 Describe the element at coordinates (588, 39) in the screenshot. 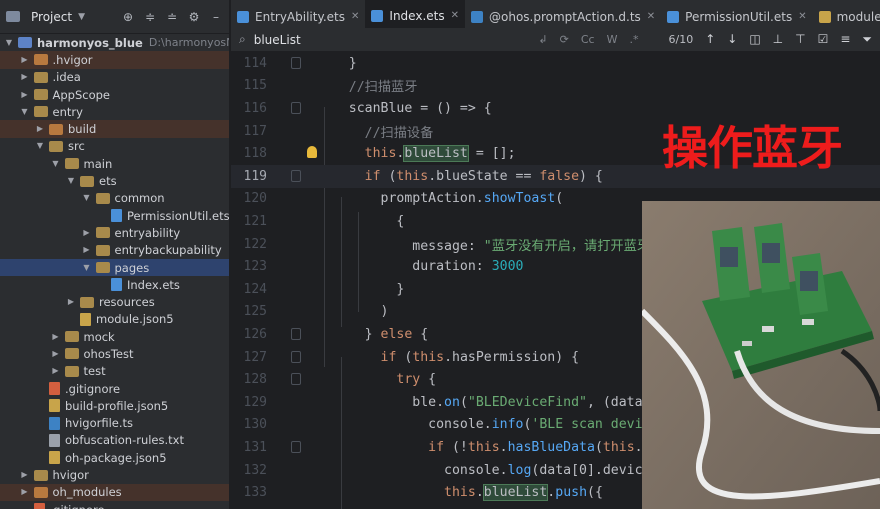

I see `match-case-toggle: Cc` at that location.